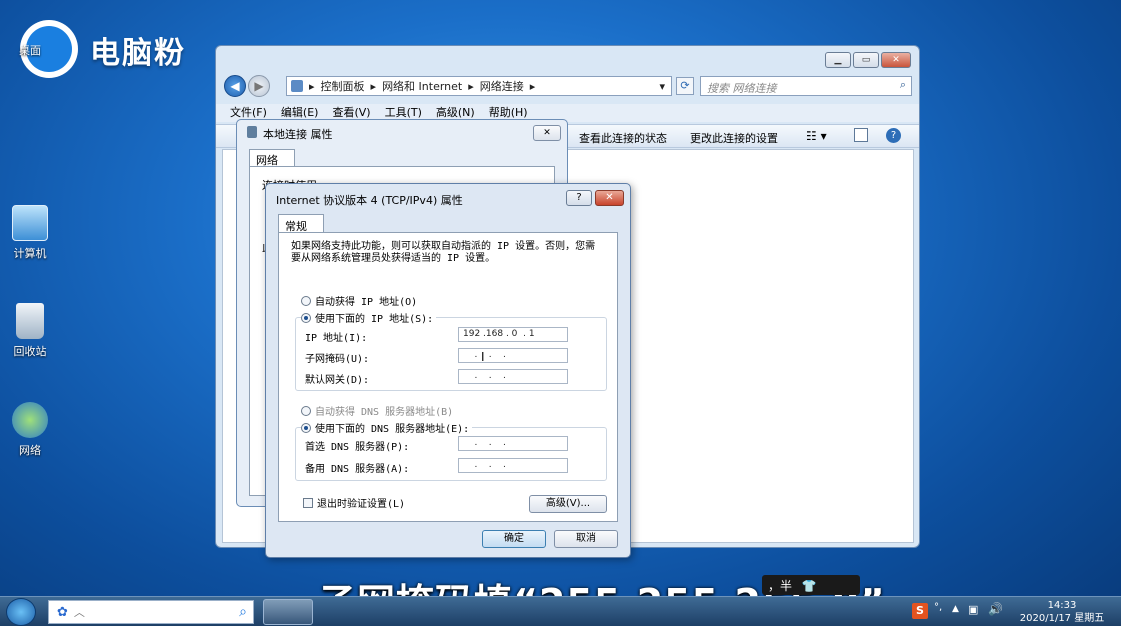 This screenshot has width=1121, height=626. Describe the element at coordinates (866, 60) in the screenshot. I see `maximize-button: ▭` at that location.